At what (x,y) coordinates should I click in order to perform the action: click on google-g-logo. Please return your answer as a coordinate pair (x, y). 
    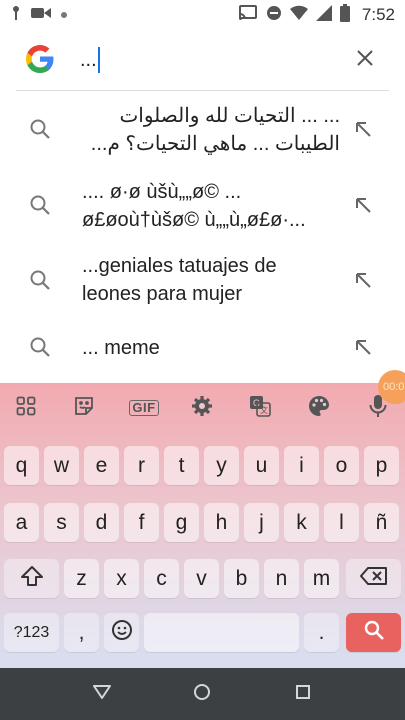
    Looking at the image, I should click on (40, 59).